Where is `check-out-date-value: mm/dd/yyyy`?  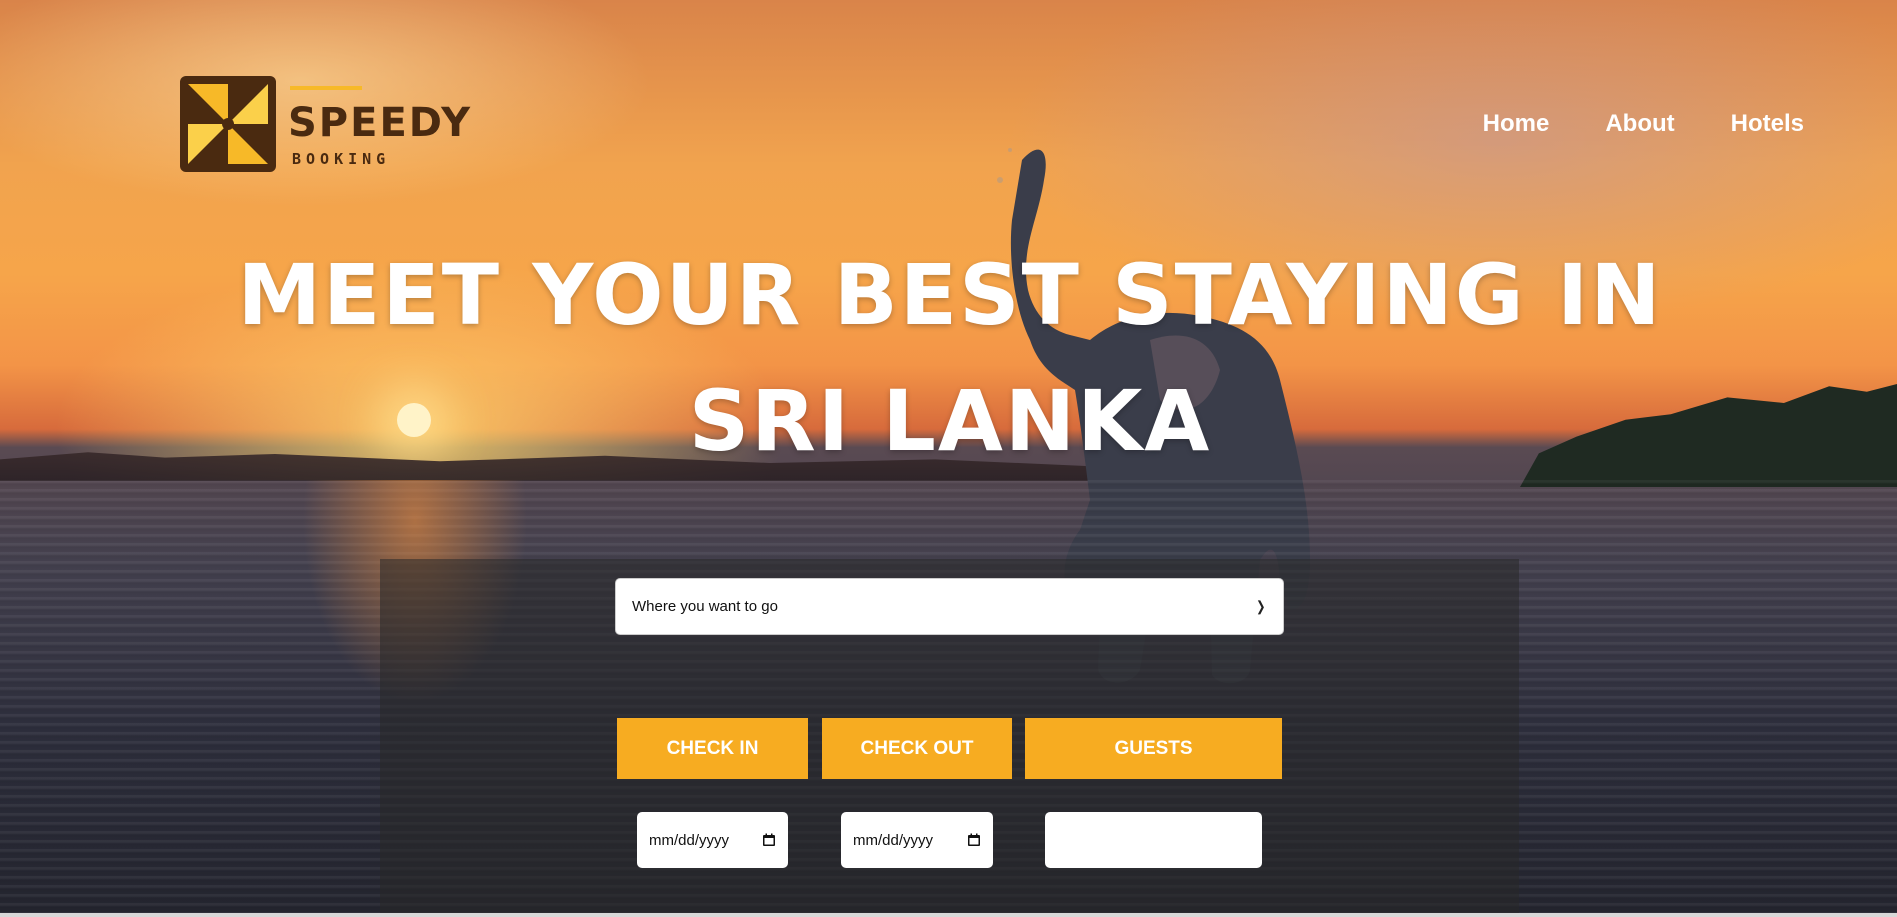
check-out-date-value: mm/dd/yyyy is located at coordinates (893, 840).